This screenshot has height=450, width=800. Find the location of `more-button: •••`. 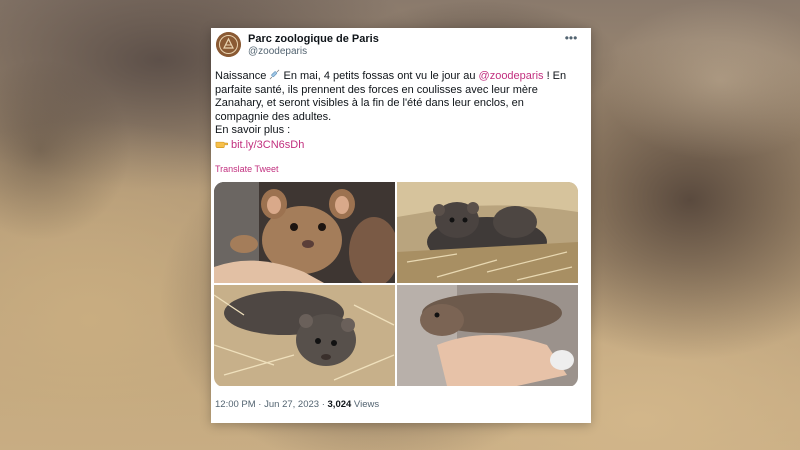

more-button: ••• is located at coordinates (571, 38).